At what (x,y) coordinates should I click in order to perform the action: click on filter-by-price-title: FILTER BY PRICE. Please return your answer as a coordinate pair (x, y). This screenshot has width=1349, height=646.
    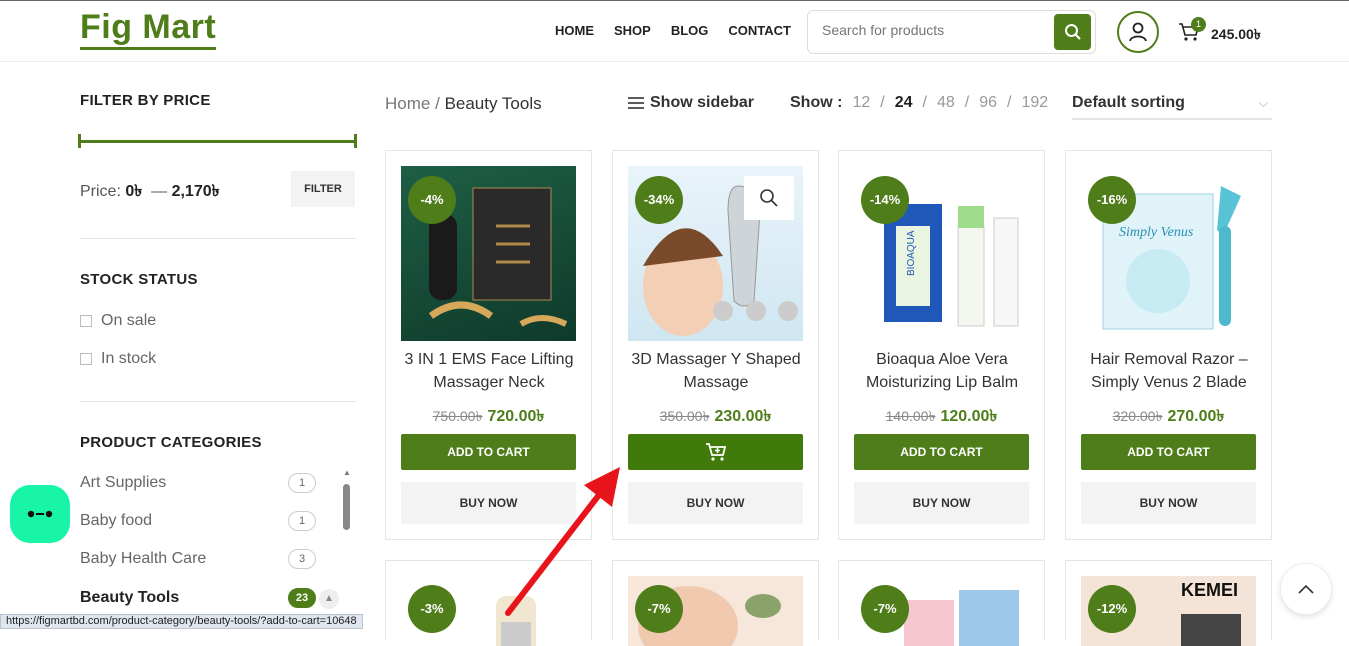
    Looking at the image, I should click on (145, 100).